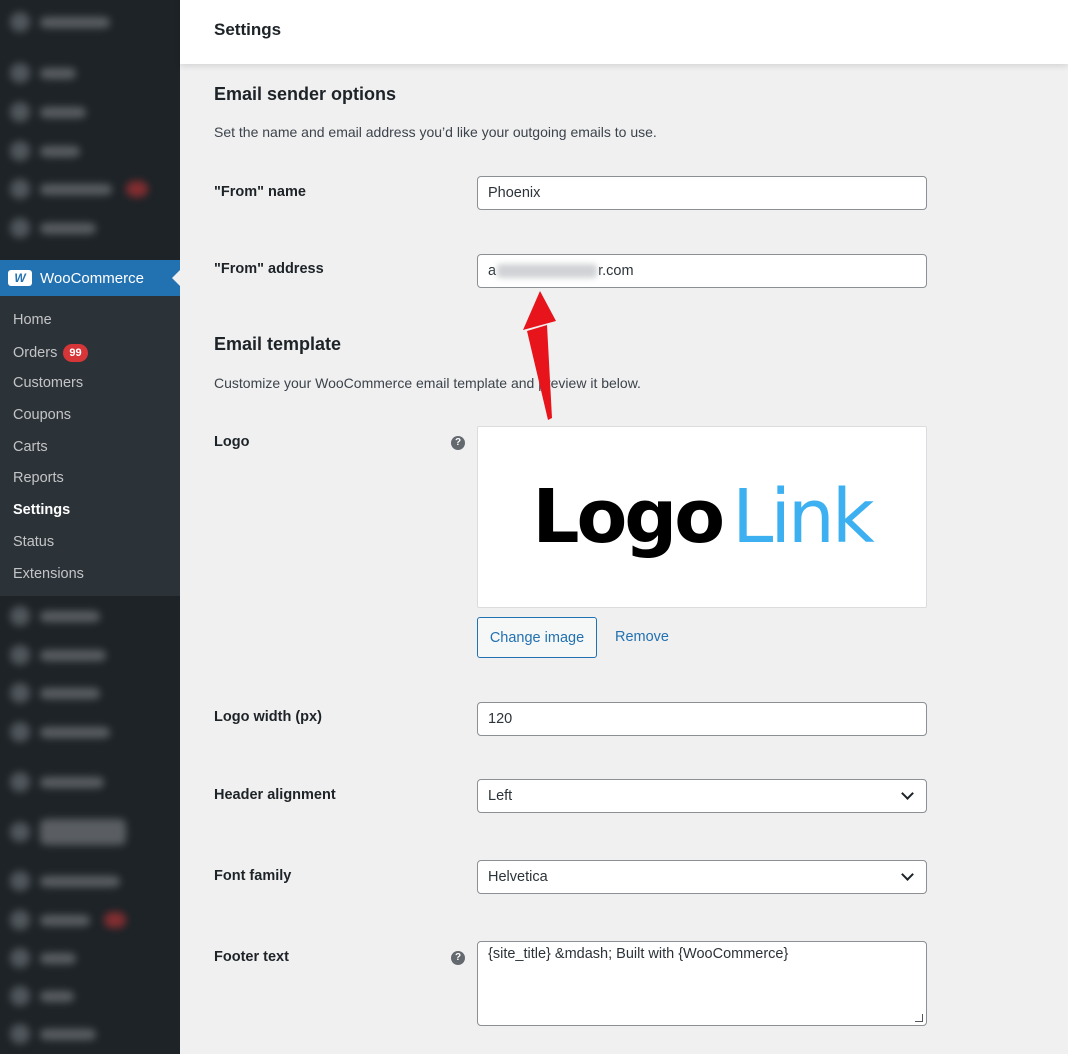 This screenshot has width=1068, height=1054. What do you see at coordinates (253, 876) in the screenshot?
I see `font-family-label: Font family` at bounding box center [253, 876].